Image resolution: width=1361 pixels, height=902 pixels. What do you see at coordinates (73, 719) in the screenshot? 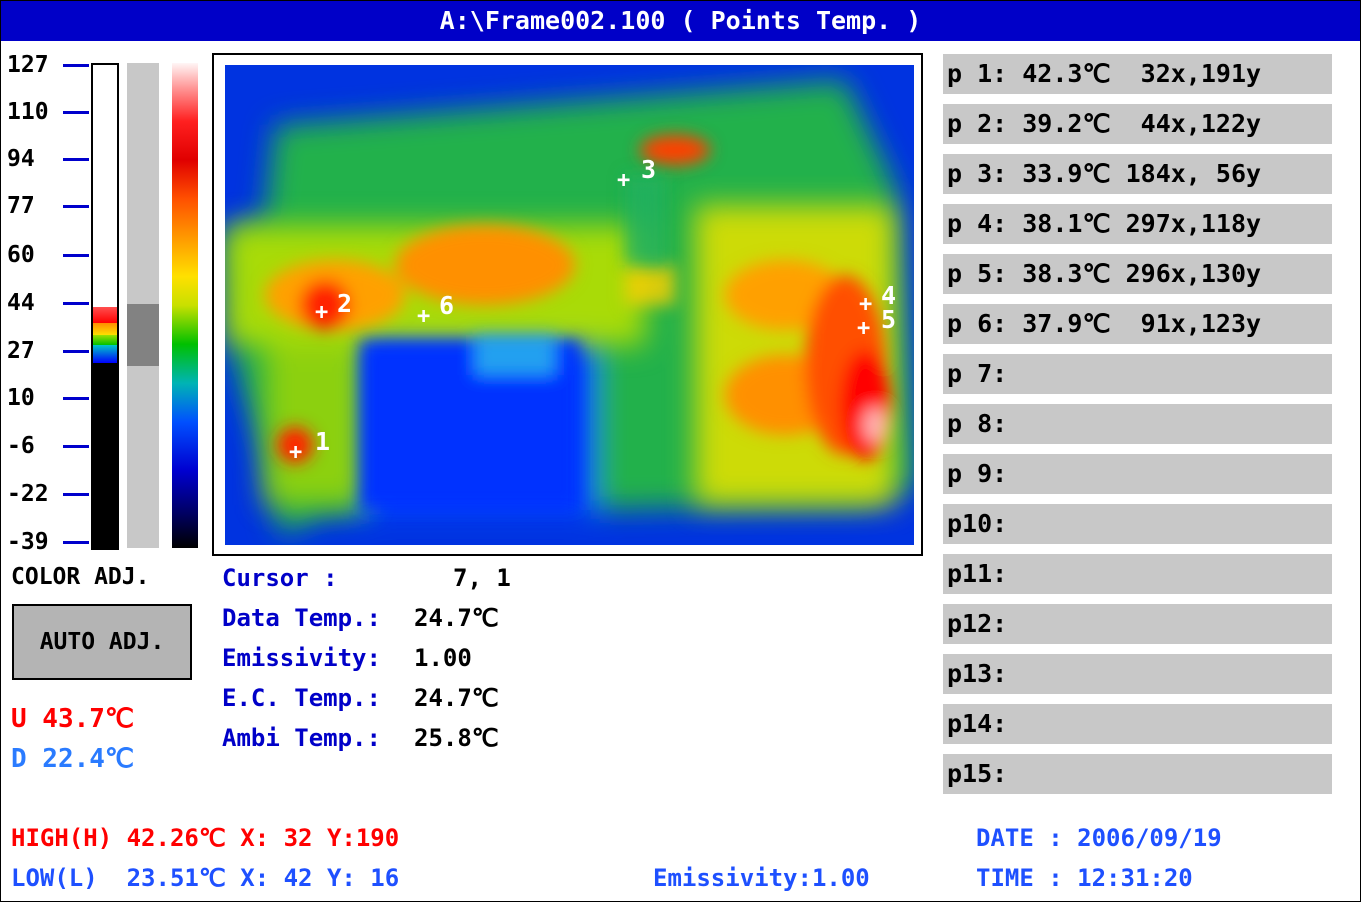
I see `upper-limit-temp: U 43.7℃` at bounding box center [73, 719].